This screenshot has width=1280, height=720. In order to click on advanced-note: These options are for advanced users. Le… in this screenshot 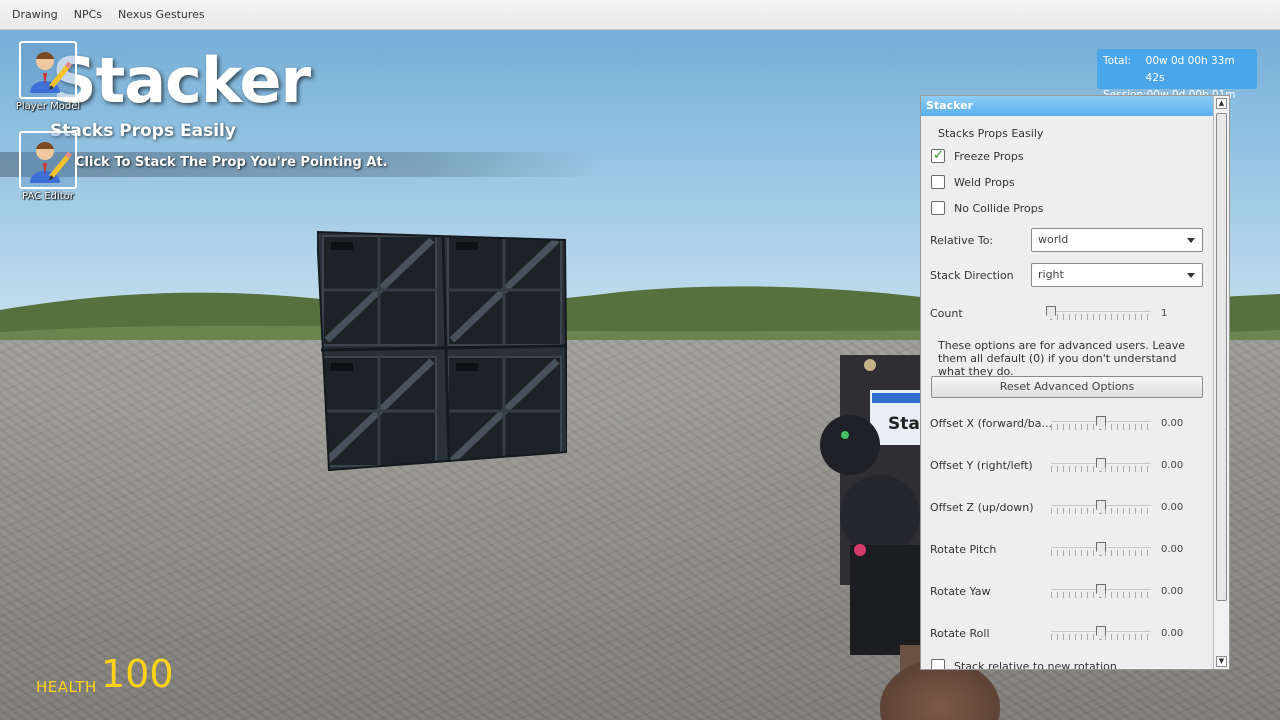, I will do `click(1062, 358)`.